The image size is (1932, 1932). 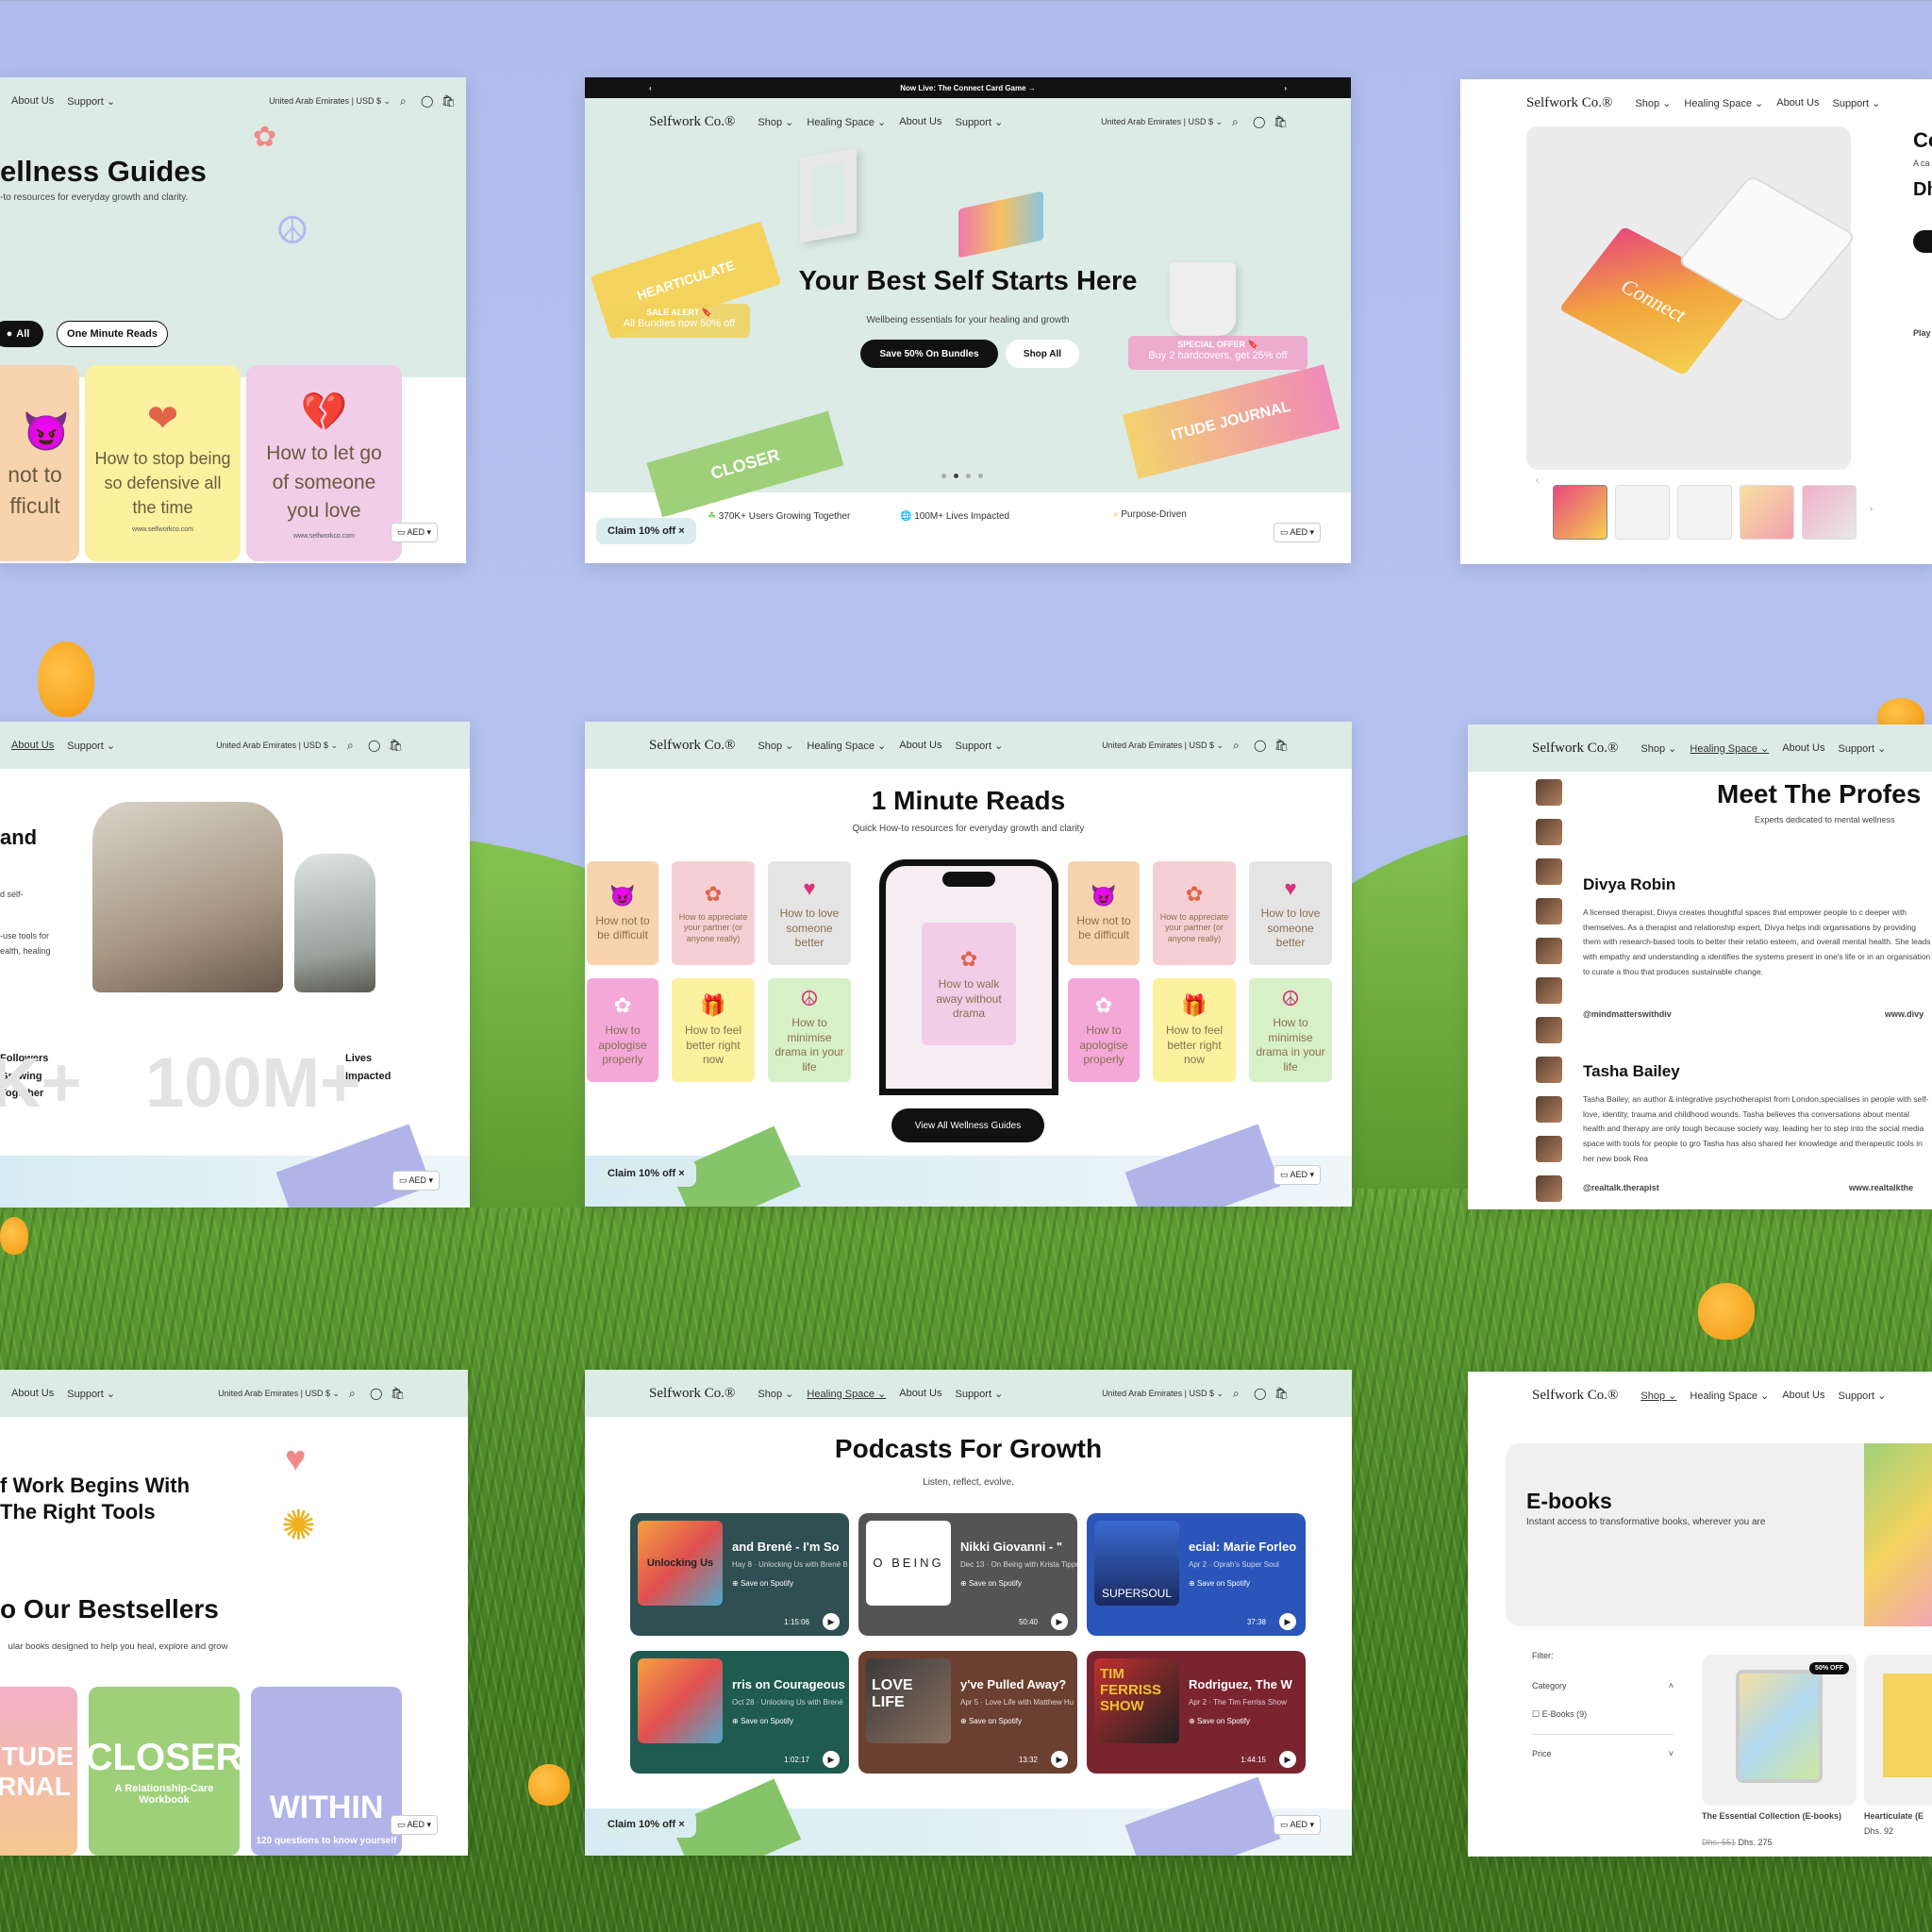 I want to click on read-card: ✿ How to walk away without drama, so click(x=969, y=984).